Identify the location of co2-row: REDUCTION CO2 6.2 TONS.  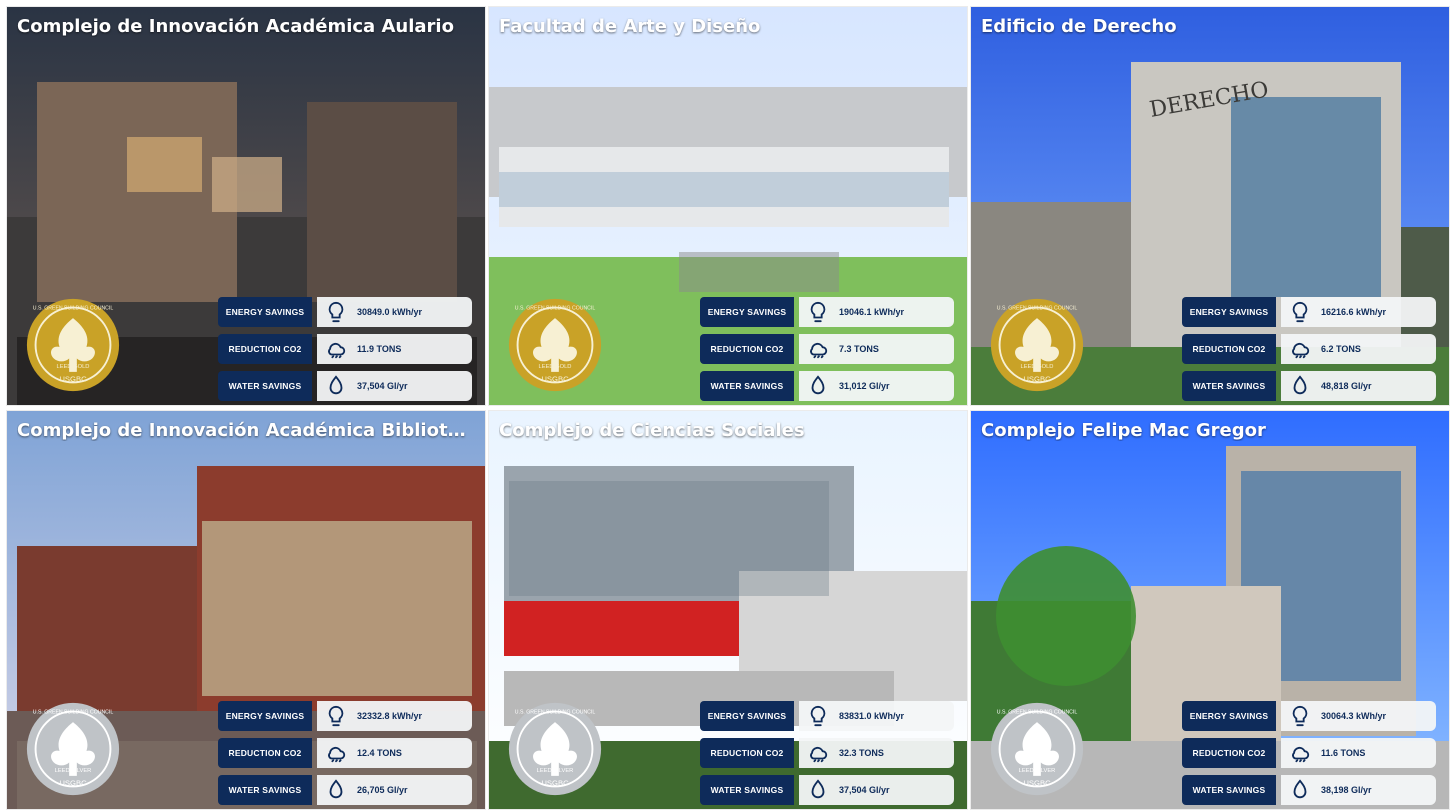
(1309, 349).